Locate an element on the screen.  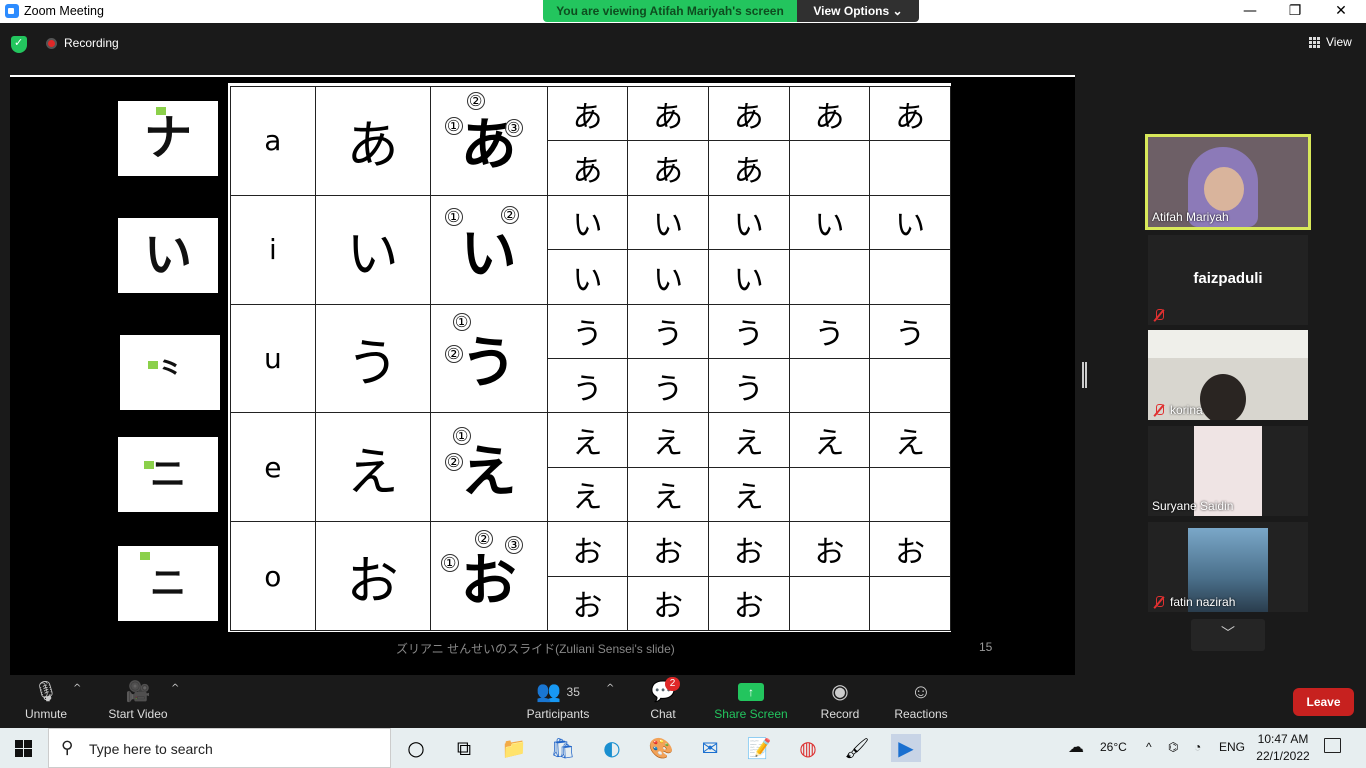
stroke-order-glyph: い is located at coordinates (488, 255).